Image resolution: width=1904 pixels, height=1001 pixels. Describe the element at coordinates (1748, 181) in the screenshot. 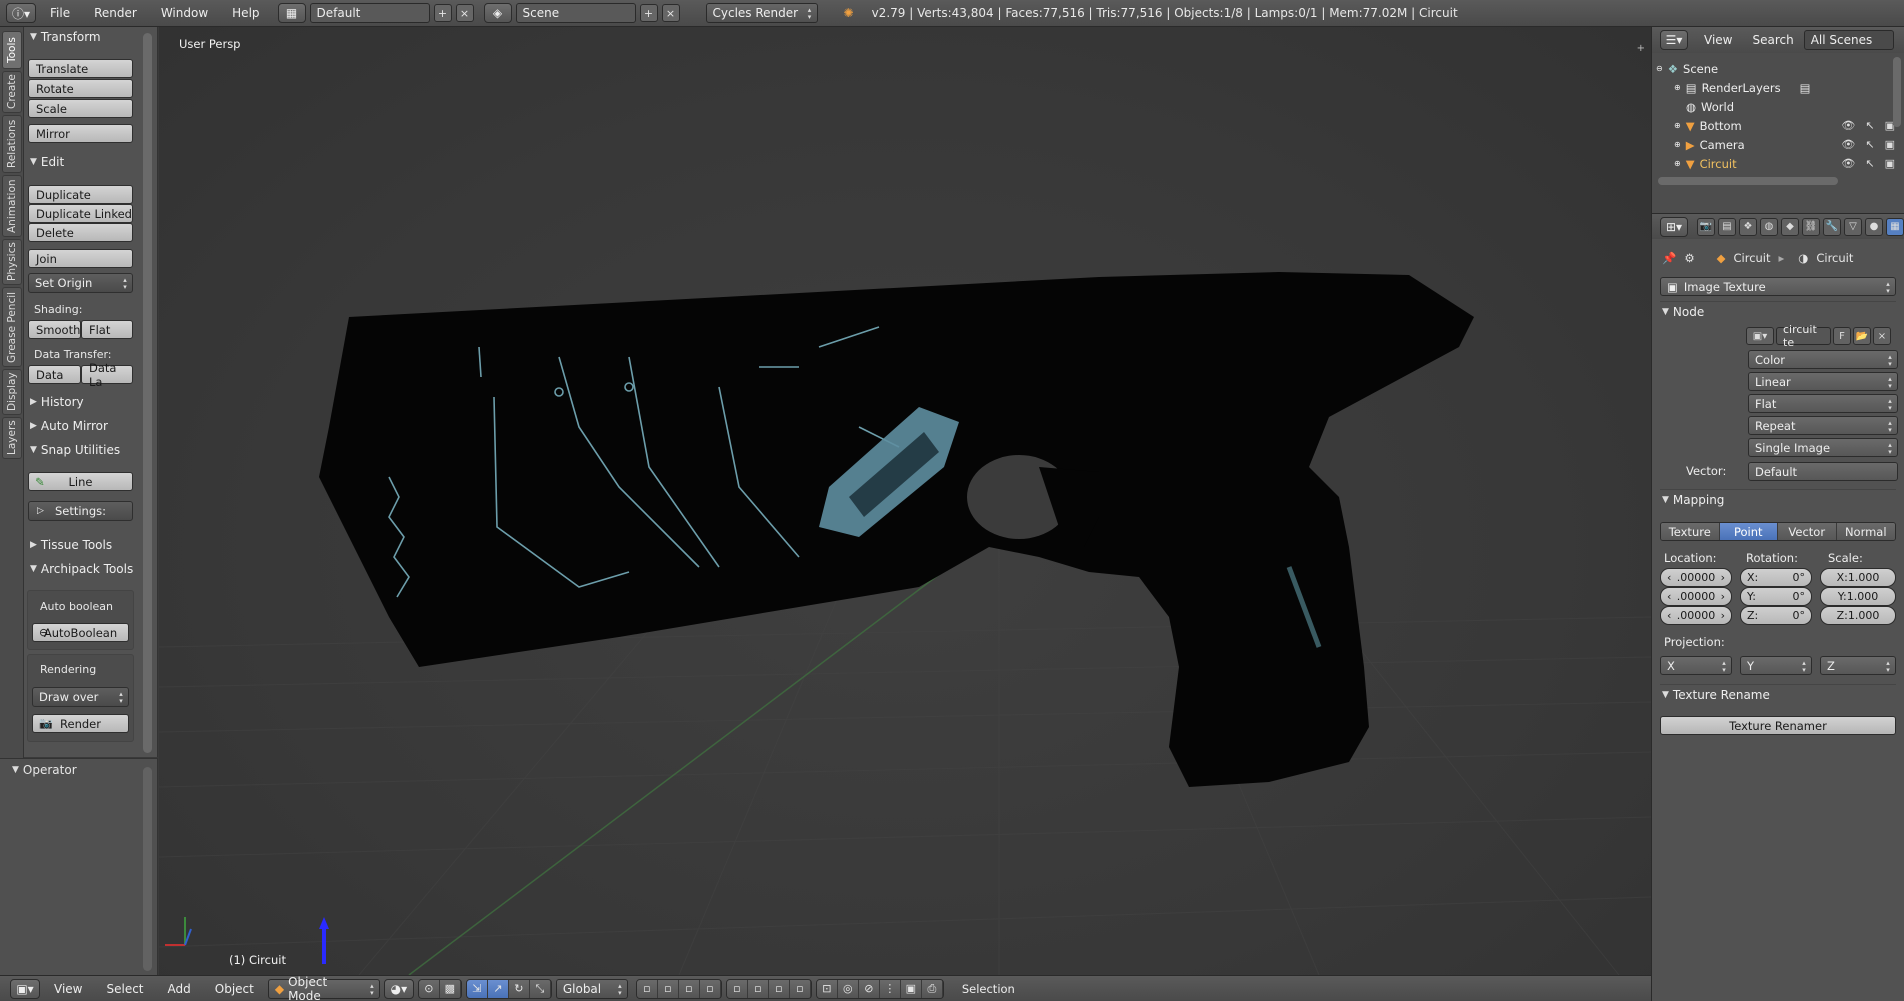

I see `outliner-h-scrollbar` at that location.